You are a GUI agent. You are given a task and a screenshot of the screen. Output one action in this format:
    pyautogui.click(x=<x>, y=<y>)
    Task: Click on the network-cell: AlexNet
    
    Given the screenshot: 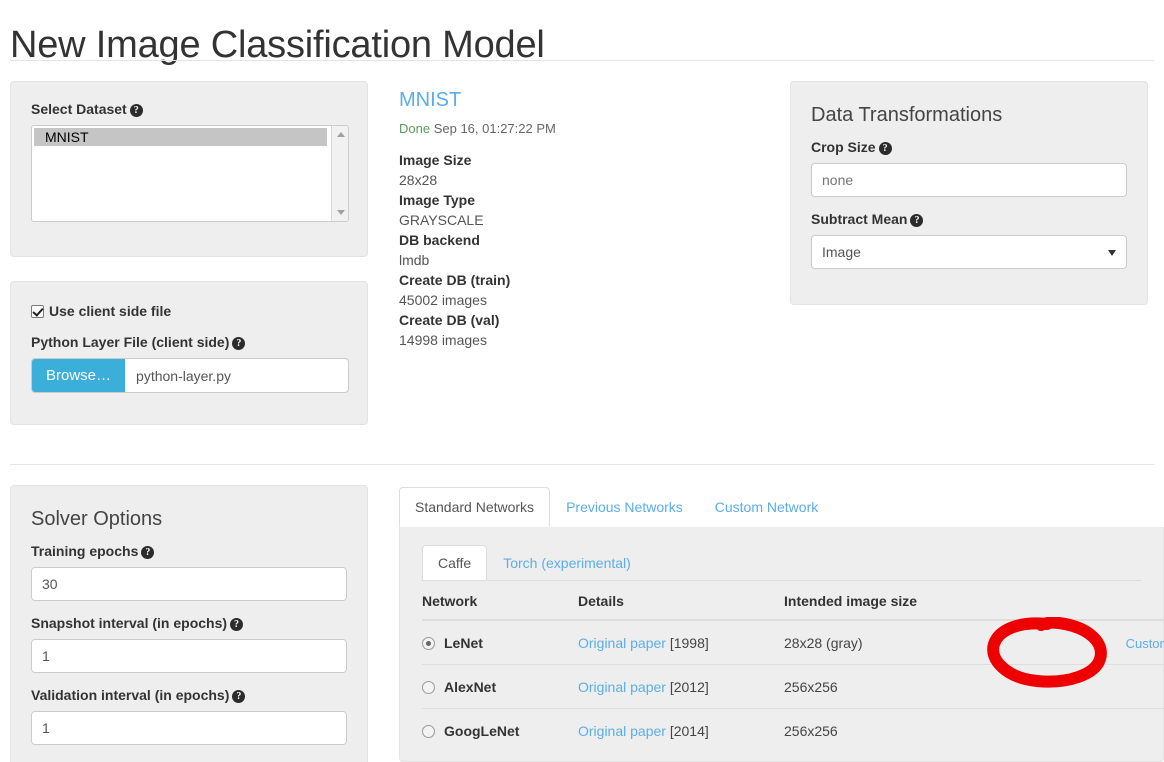 What is the action you would take?
    pyautogui.click(x=500, y=686)
    